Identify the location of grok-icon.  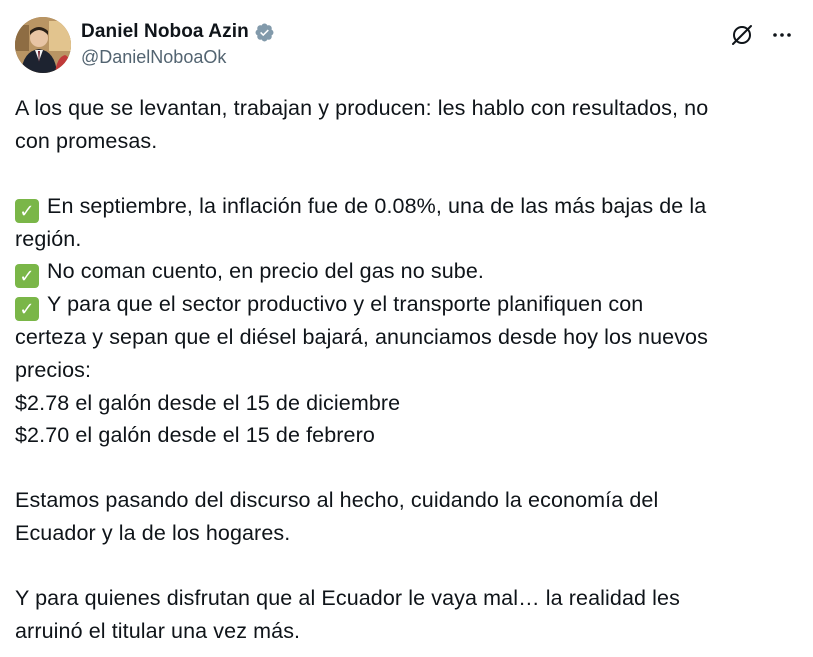
(742, 35).